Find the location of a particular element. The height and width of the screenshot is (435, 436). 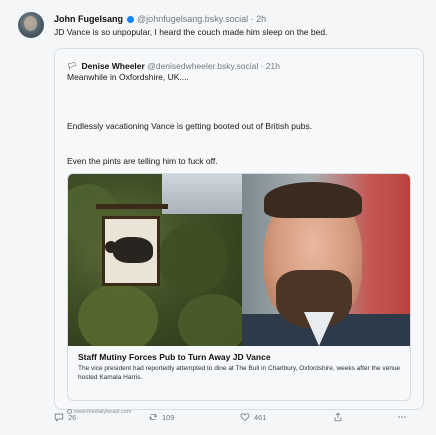

share-button is located at coordinates (338, 417).